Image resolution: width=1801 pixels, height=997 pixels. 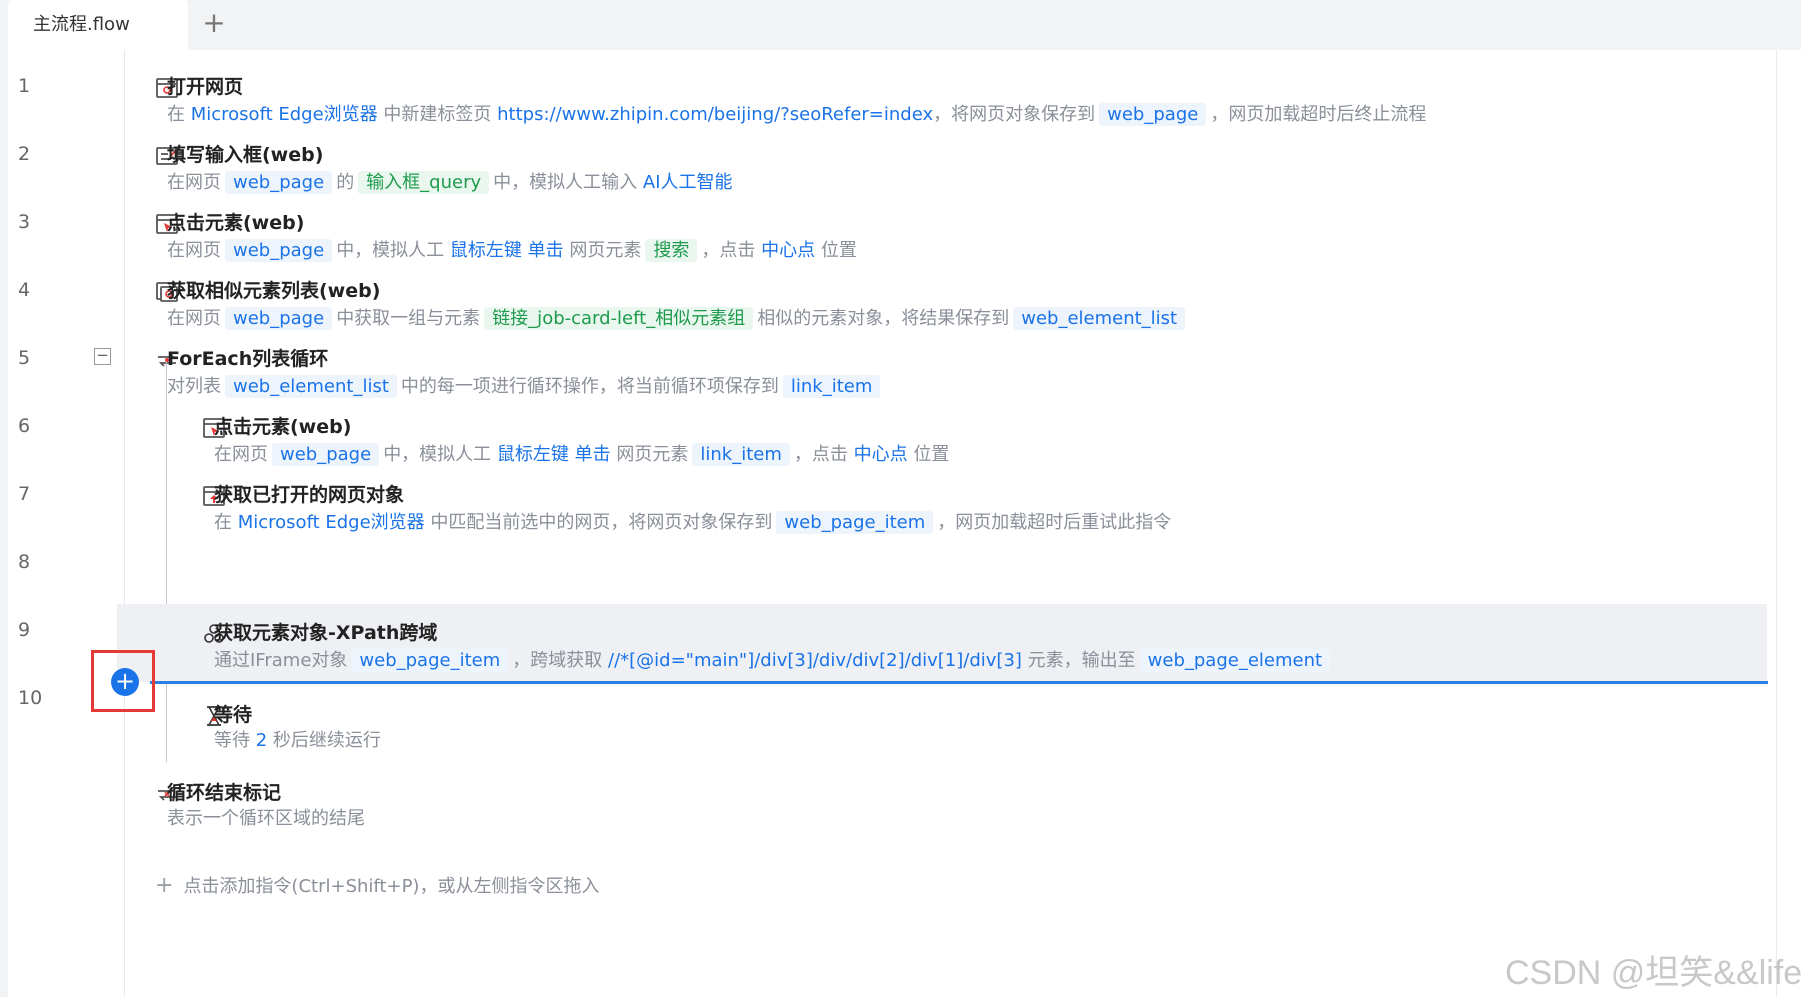 I want to click on add-command-hint-text: 点击添加指令(Ctrl+Shift+P)，或从左侧指令区拖入, so click(x=391, y=886).